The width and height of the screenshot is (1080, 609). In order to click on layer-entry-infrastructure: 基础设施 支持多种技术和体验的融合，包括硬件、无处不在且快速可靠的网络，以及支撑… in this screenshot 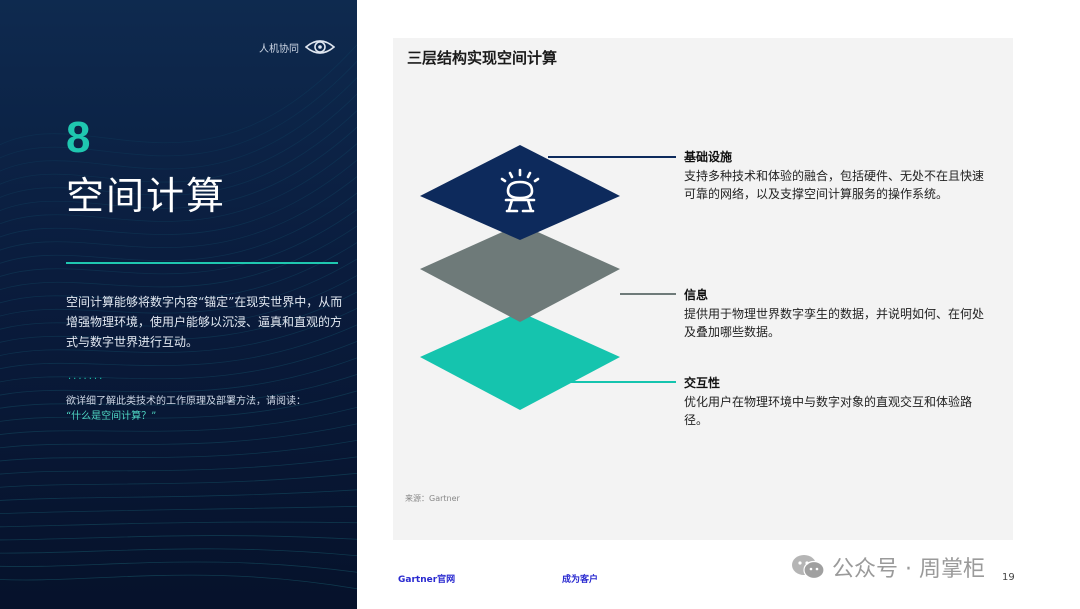, I will do `click(839, 176)`.